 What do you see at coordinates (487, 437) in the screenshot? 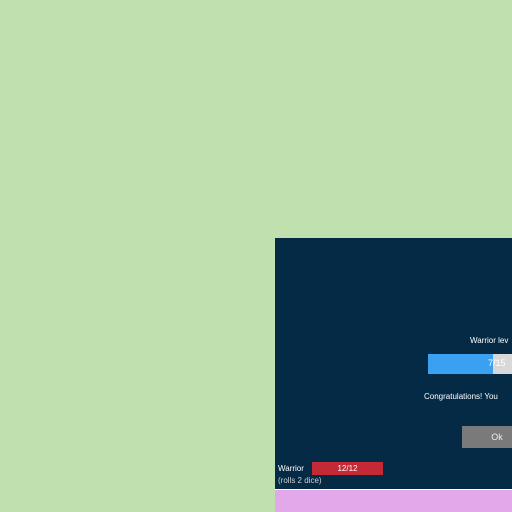
I see `ok-button: Ok` at bounding box center [487, 437].